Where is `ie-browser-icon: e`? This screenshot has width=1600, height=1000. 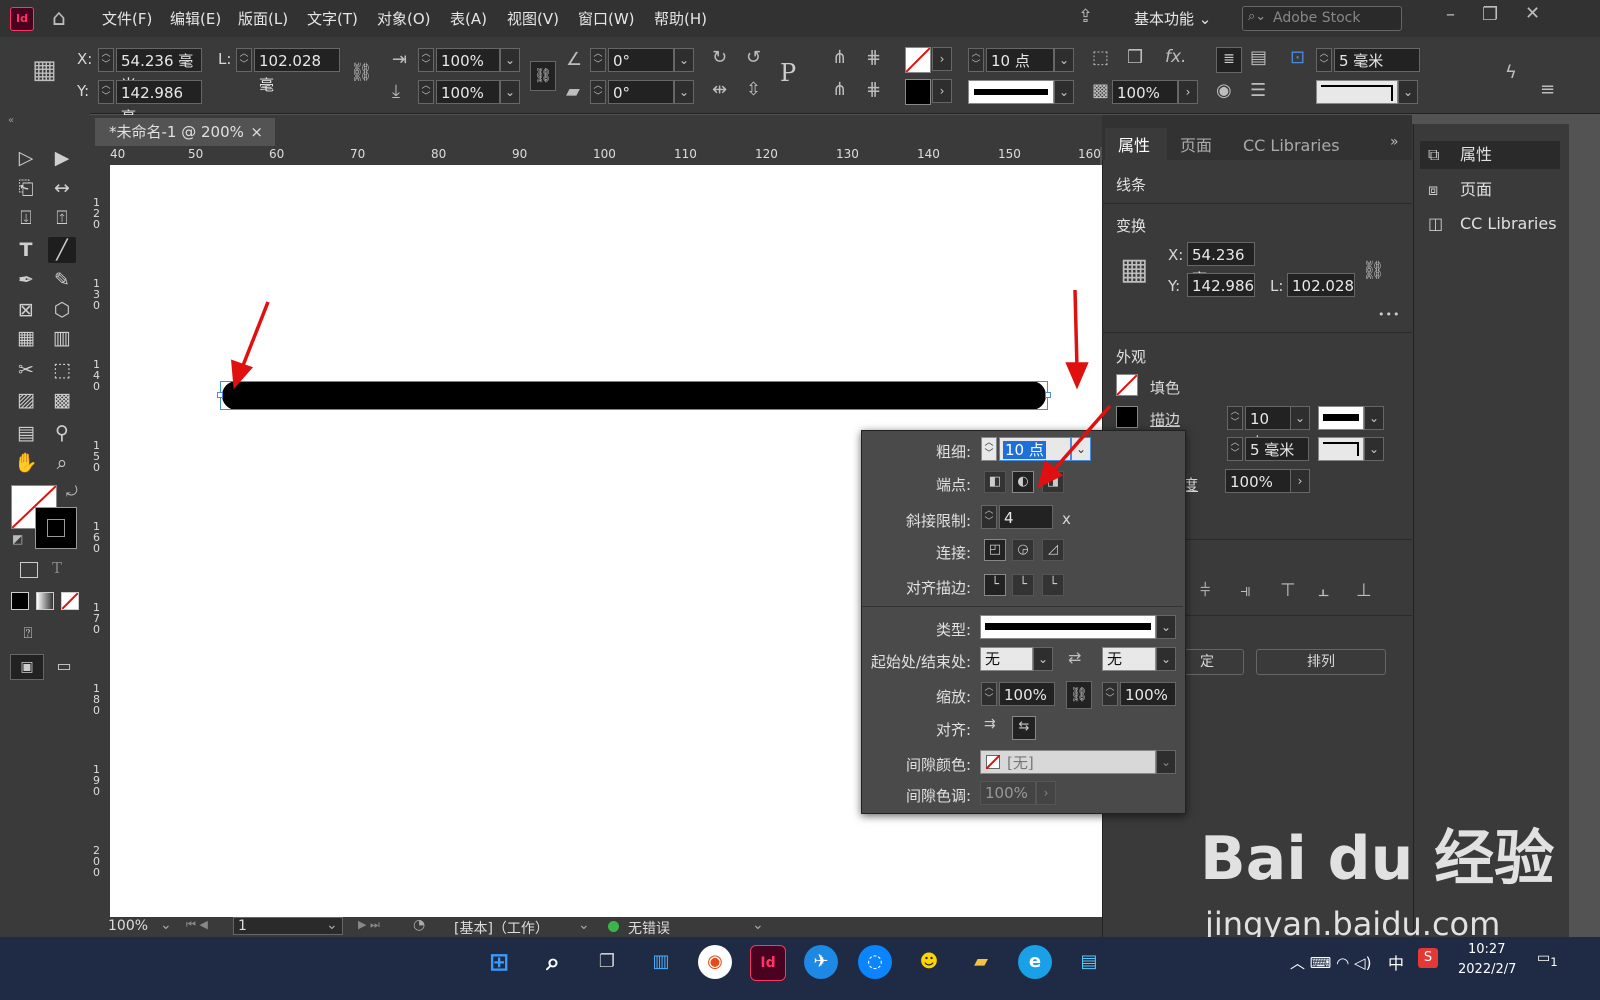
ie-browser-icon: e is located at coordinates (1035, 962).